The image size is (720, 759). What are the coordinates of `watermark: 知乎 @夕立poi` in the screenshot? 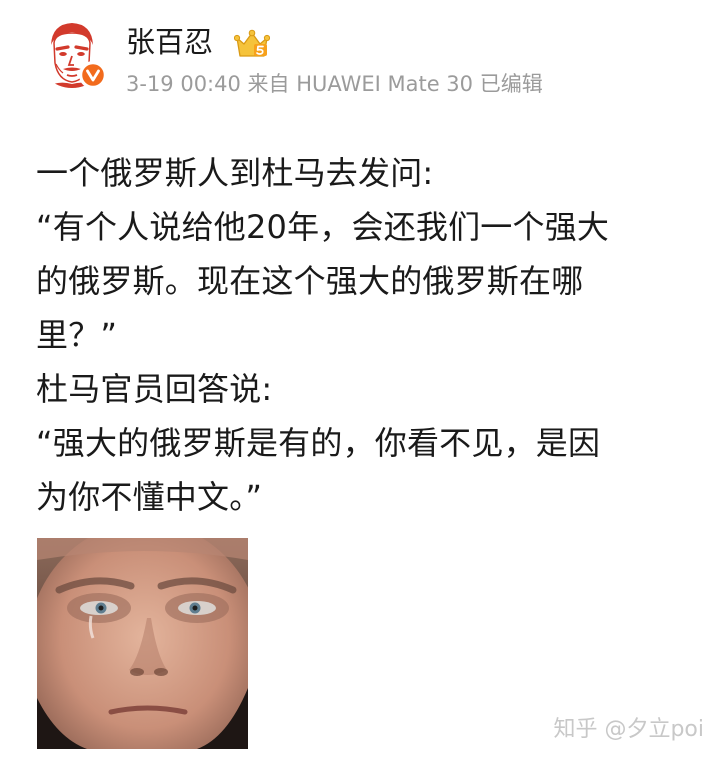 It's located at (628, 729).